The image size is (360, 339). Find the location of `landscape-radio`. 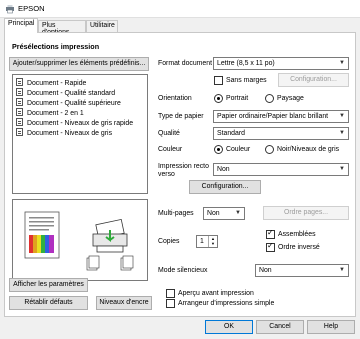

landscape-radio is located at coordinates (269, 98).